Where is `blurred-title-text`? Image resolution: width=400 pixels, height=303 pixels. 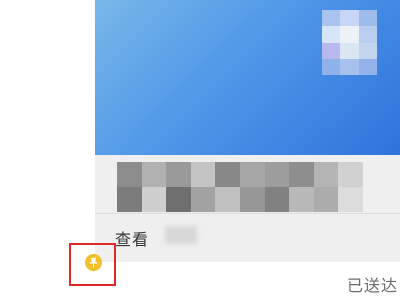 blurred-title-text is located at coordinates (240, 187).